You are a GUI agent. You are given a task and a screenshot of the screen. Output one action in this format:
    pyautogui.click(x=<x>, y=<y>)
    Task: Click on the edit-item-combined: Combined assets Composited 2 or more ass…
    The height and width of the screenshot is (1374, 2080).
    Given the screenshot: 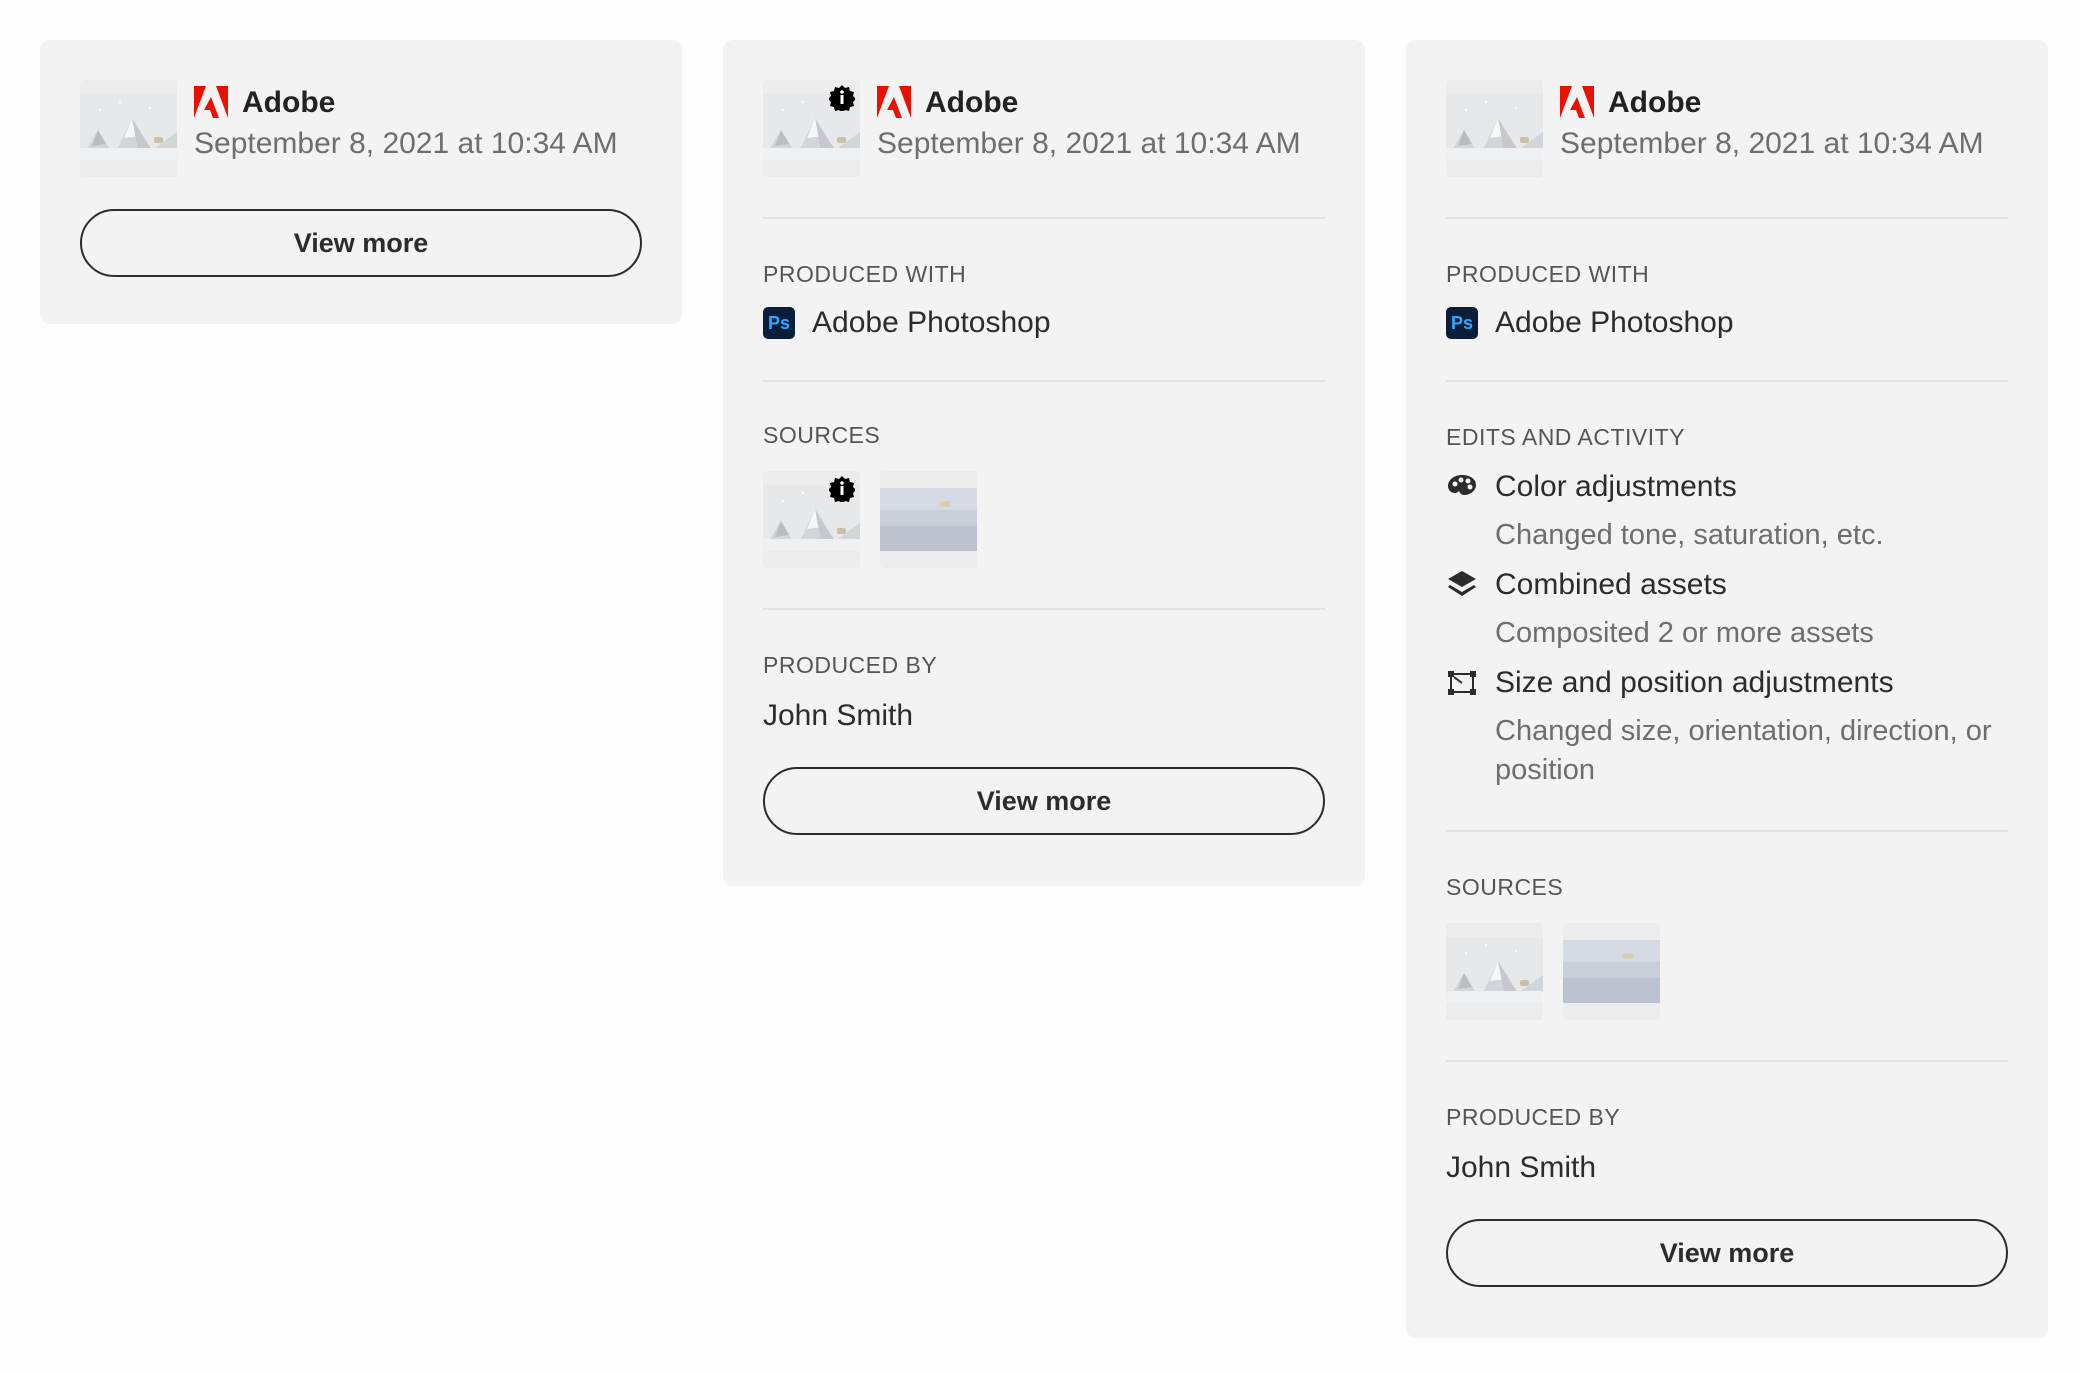 What is the action you would take?
    pyautogui.click(x=1727, y=610)
    